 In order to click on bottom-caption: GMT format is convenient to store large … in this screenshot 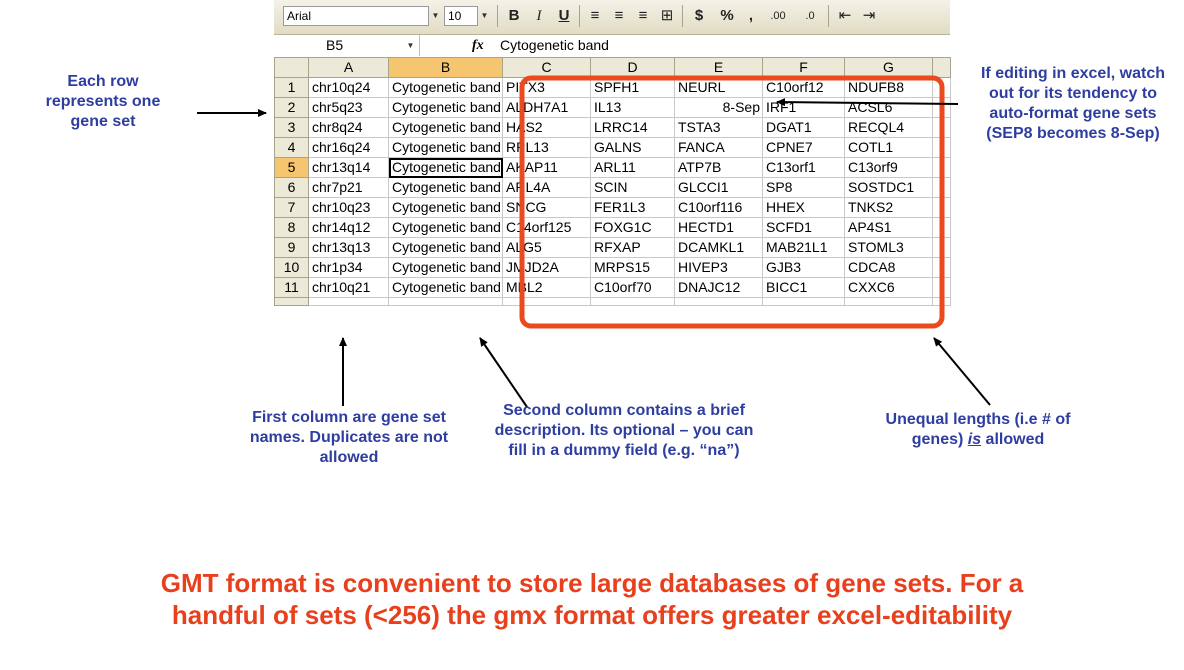, I will do `click(592, 599)`.